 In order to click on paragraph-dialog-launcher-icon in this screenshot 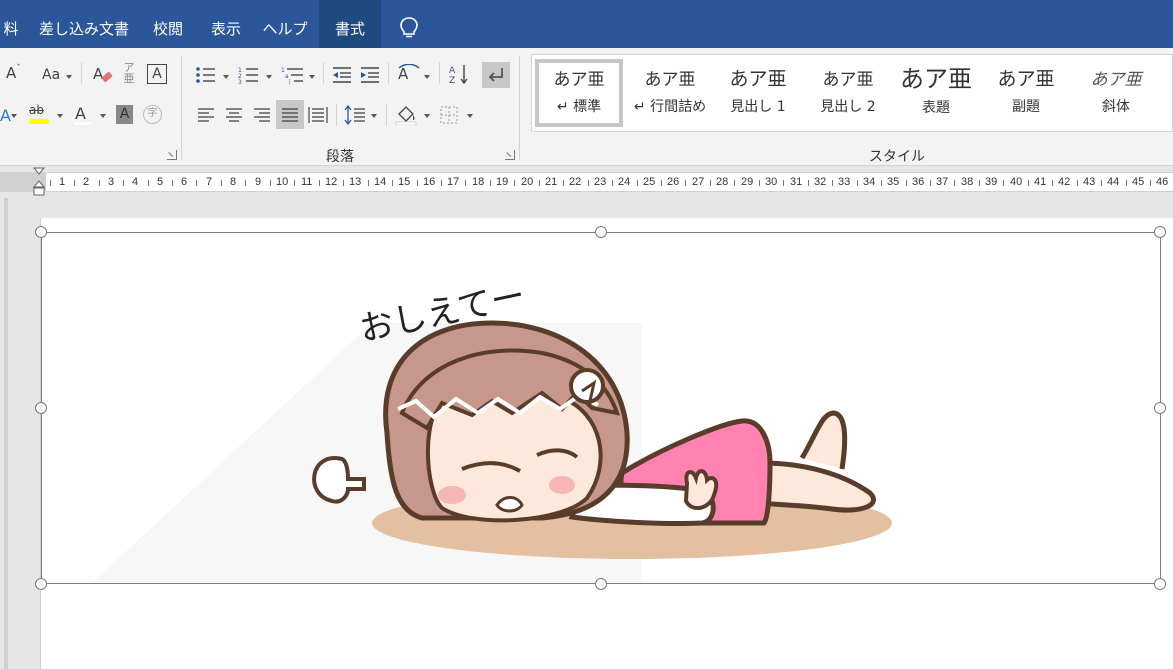, I will do `click(510, 155)`.